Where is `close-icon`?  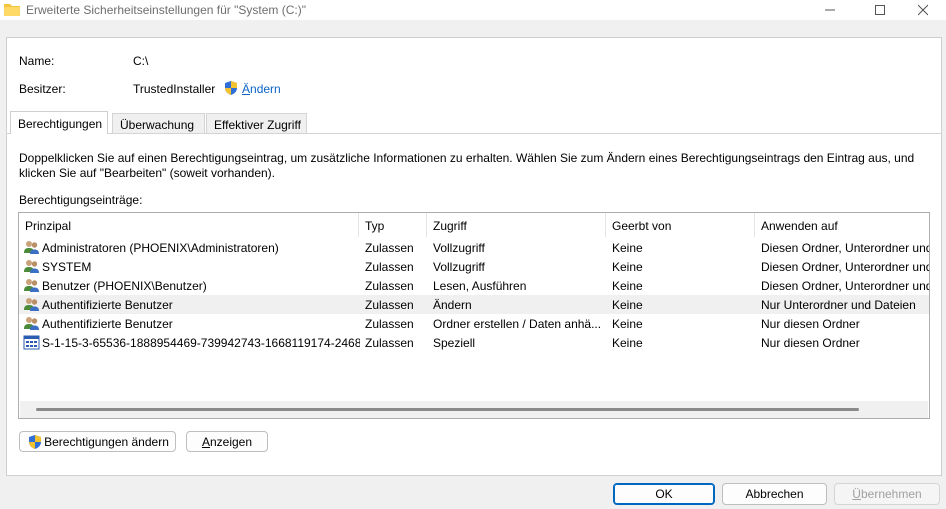
close-icon is located at coordinates (923, 10).